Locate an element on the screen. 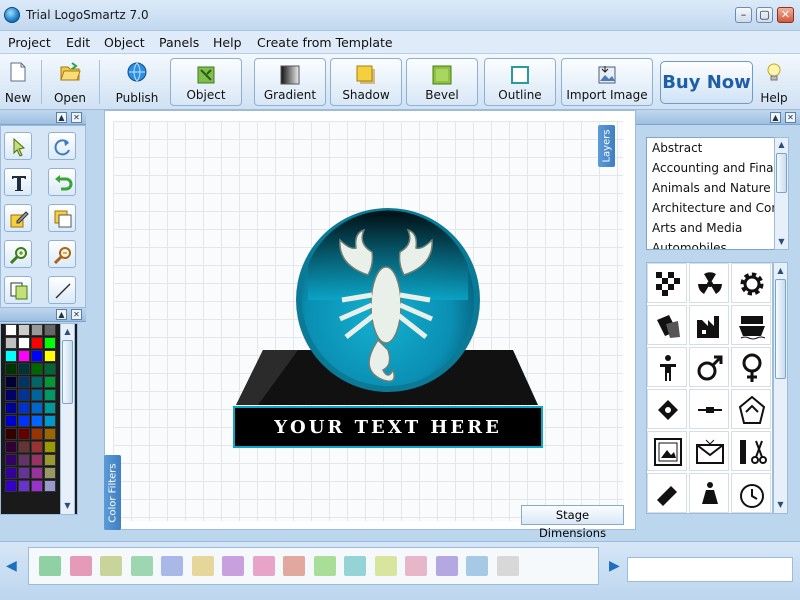  rotate-tool-button is located at coordinates (62, 146).